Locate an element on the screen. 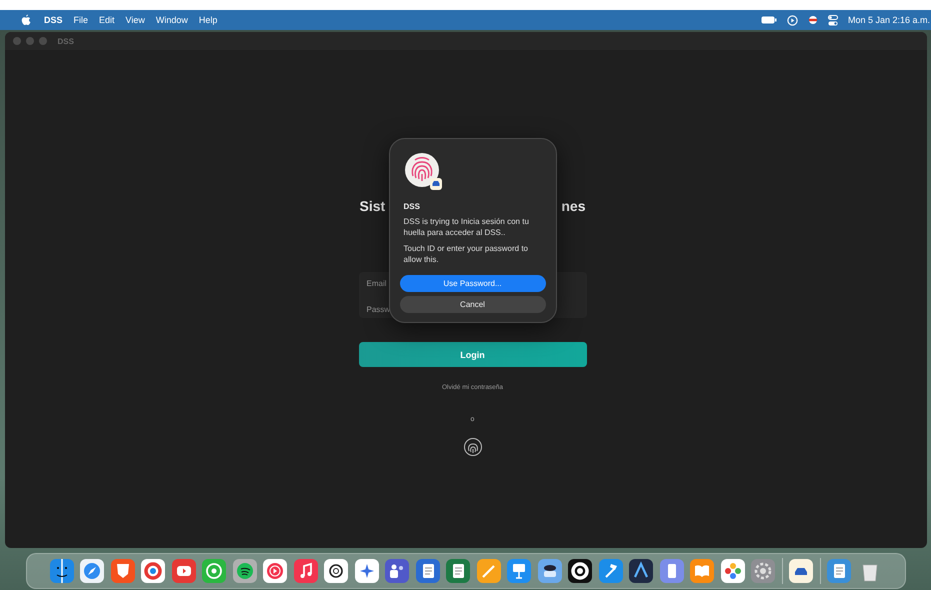  flower-icon is located at coordinates (732, 571).